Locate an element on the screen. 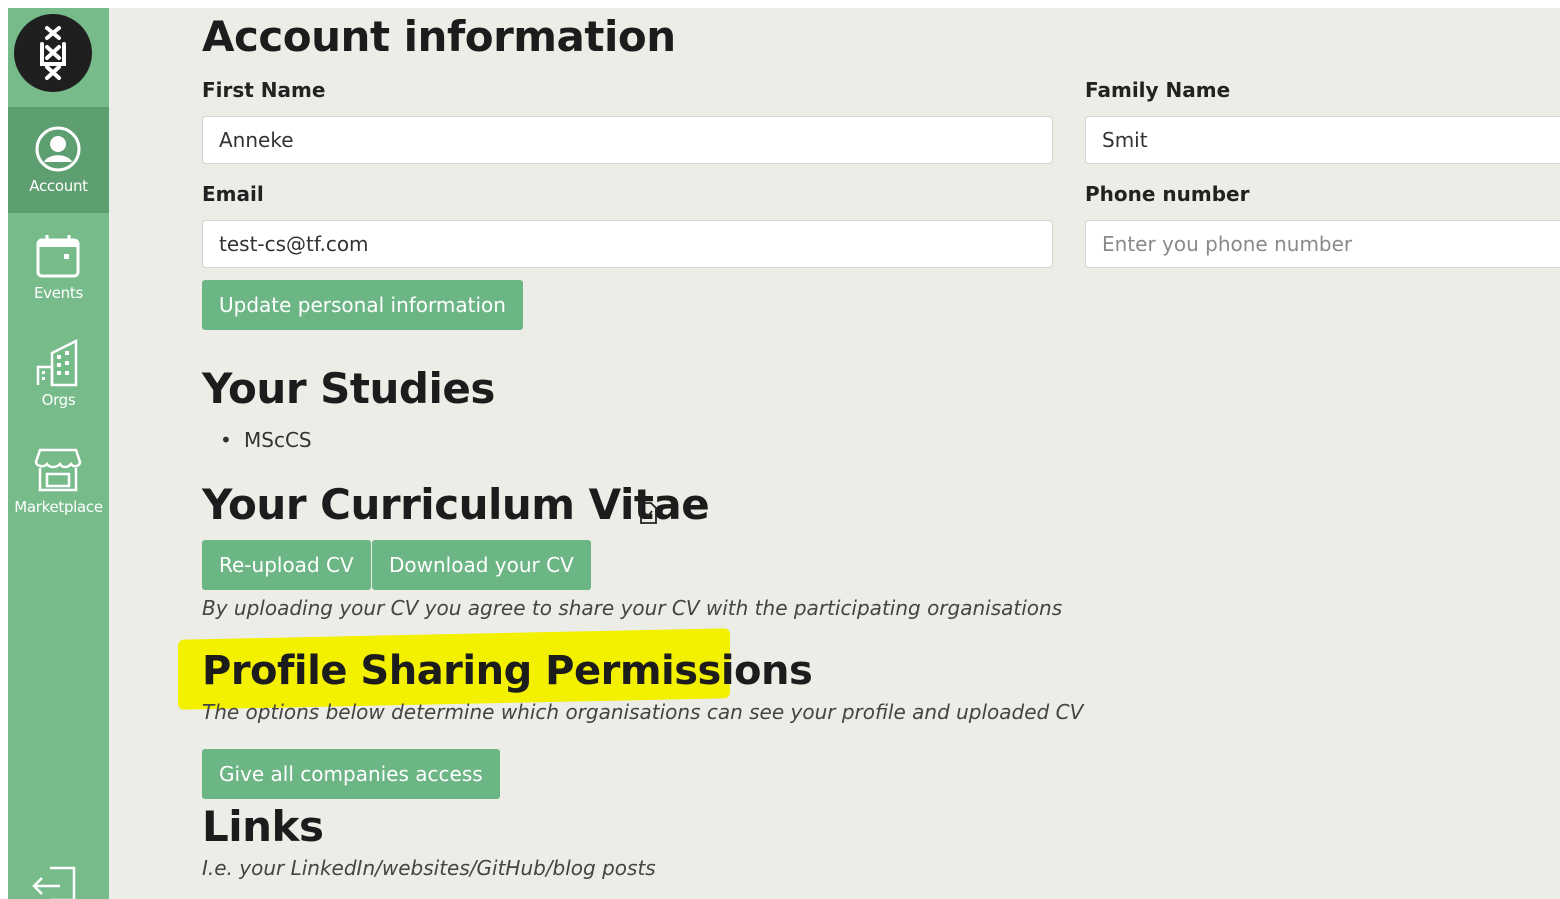  list-item: MScCS is located at coordinates (266, 440).